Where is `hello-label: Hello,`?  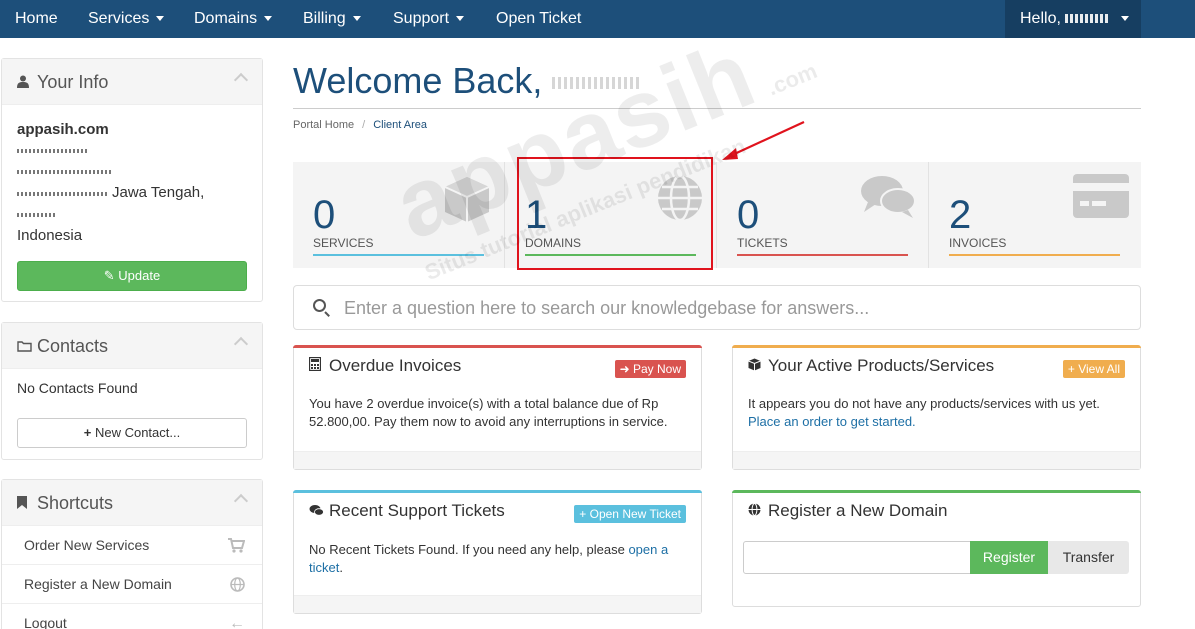 hello-label: Hello, is located at coordinates (1040, 18).